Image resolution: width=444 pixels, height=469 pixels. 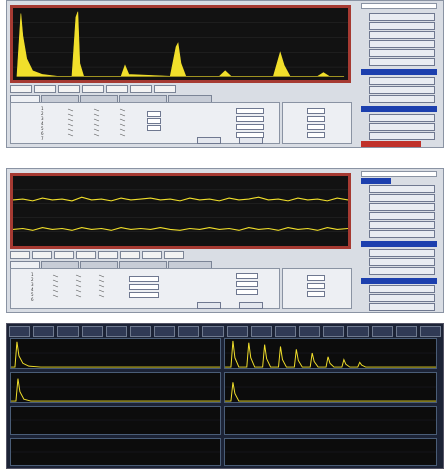 I want to click on waveform-plot, so click(x=180, y=211).